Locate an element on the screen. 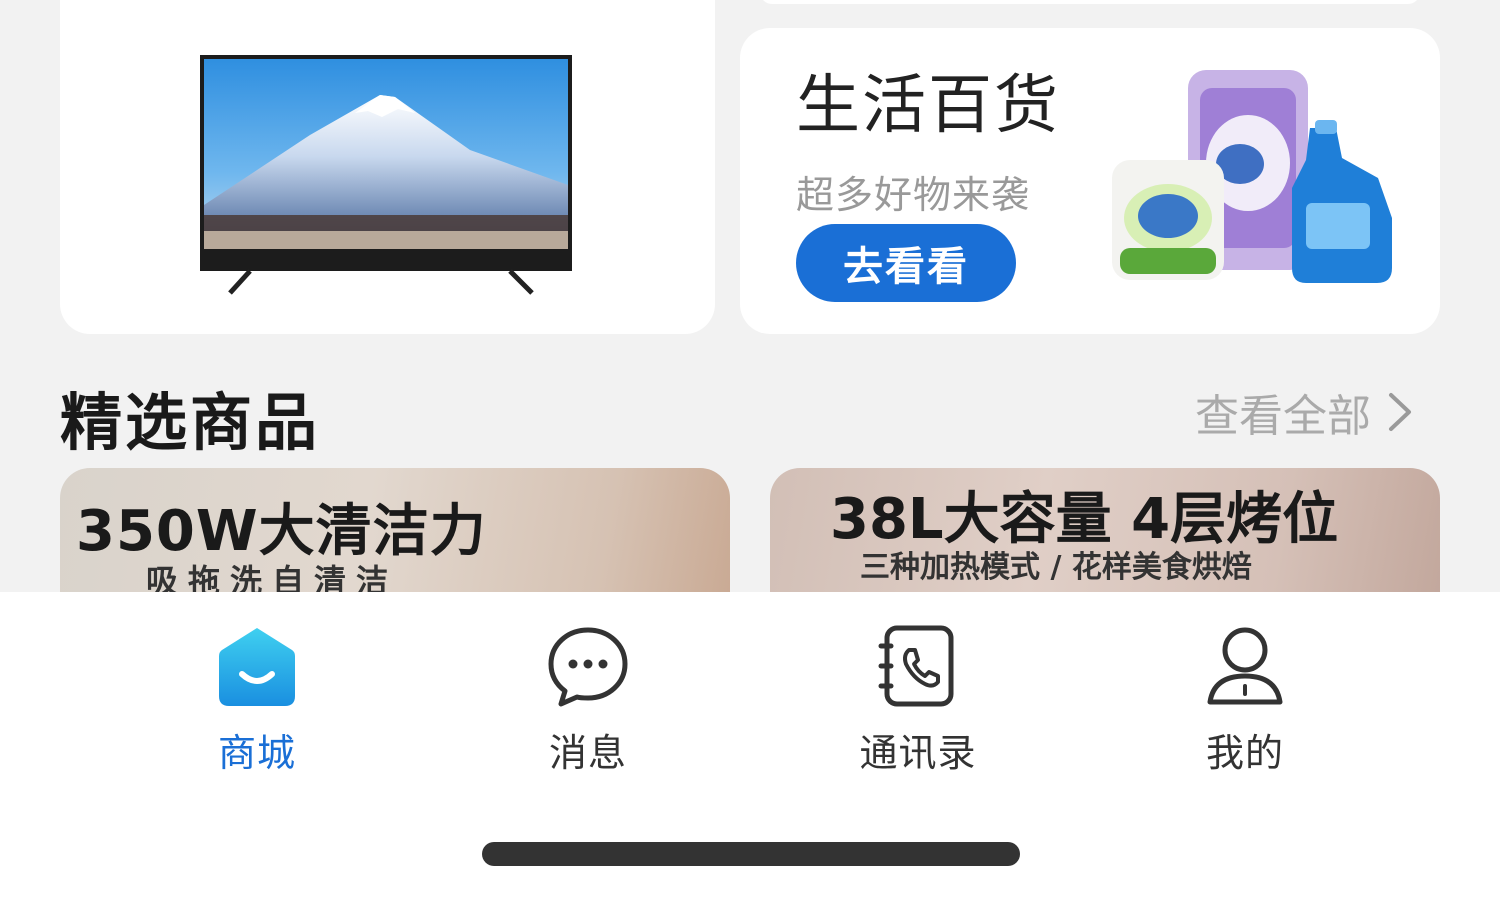  section-title: 精选商品 is located at coordinates (190, 422).